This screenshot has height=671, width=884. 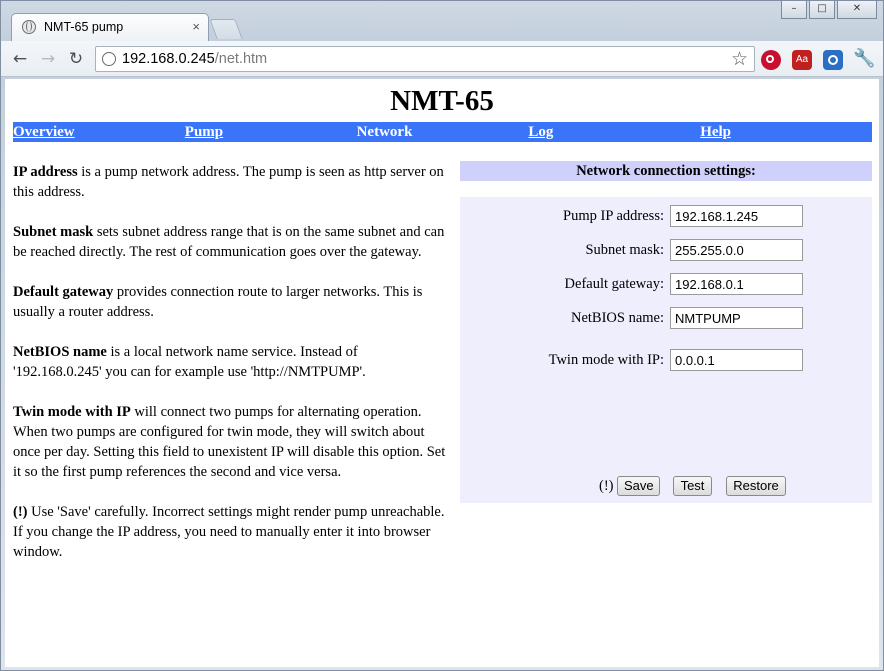 What do you see at coordinates (606, 360) in the screenshot?
I see `twin-mode-label: Twin mode with IP:` at bounding box center [606, 360].